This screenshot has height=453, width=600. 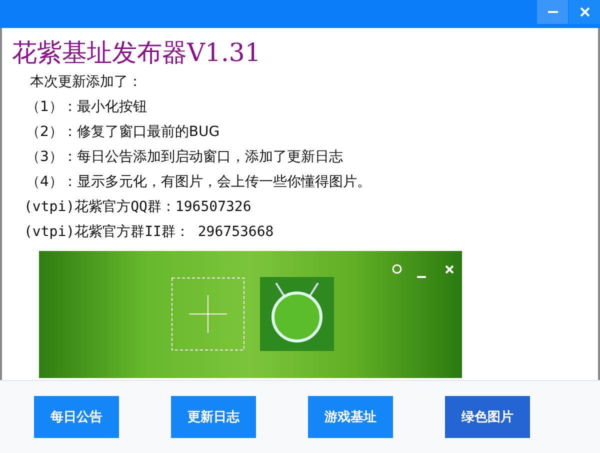 What do you see at coordinates (76, 417) in the screenshot?
I see `nav-button: 每日公告` at bounding box center [76, 417].